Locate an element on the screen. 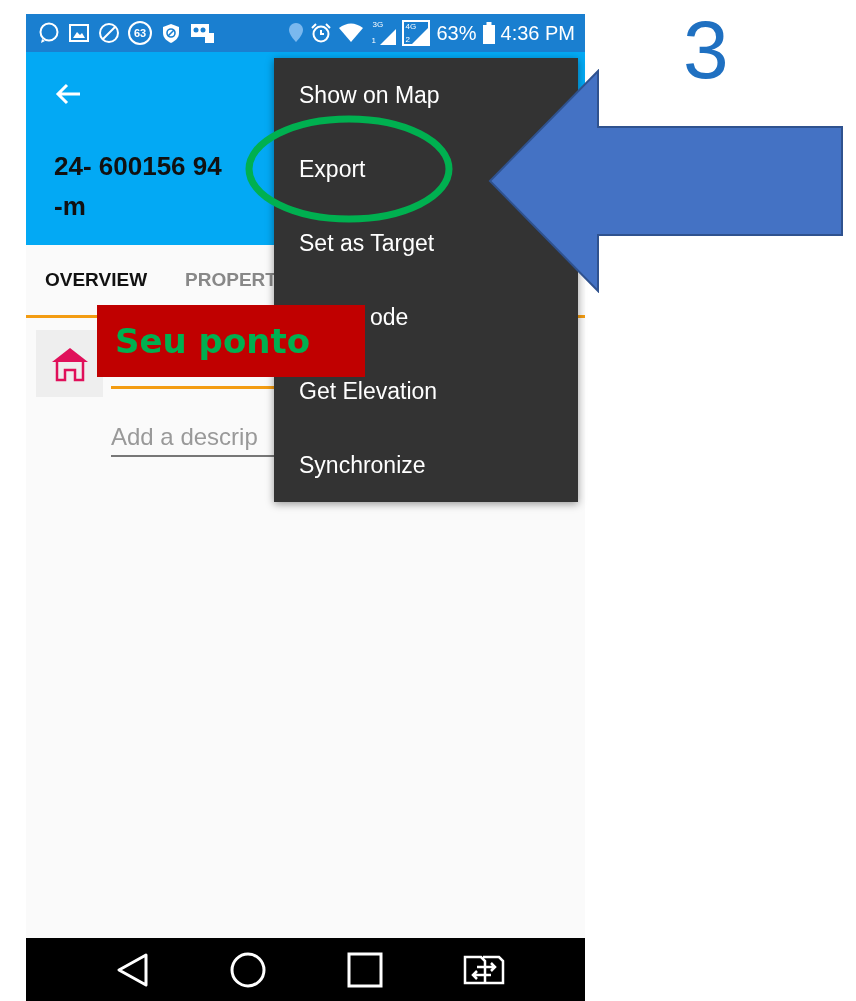 Image resolution: width=856 pixels, height=1001 pixels. menu-item: Show on Map is located at coordinates (369, 95).